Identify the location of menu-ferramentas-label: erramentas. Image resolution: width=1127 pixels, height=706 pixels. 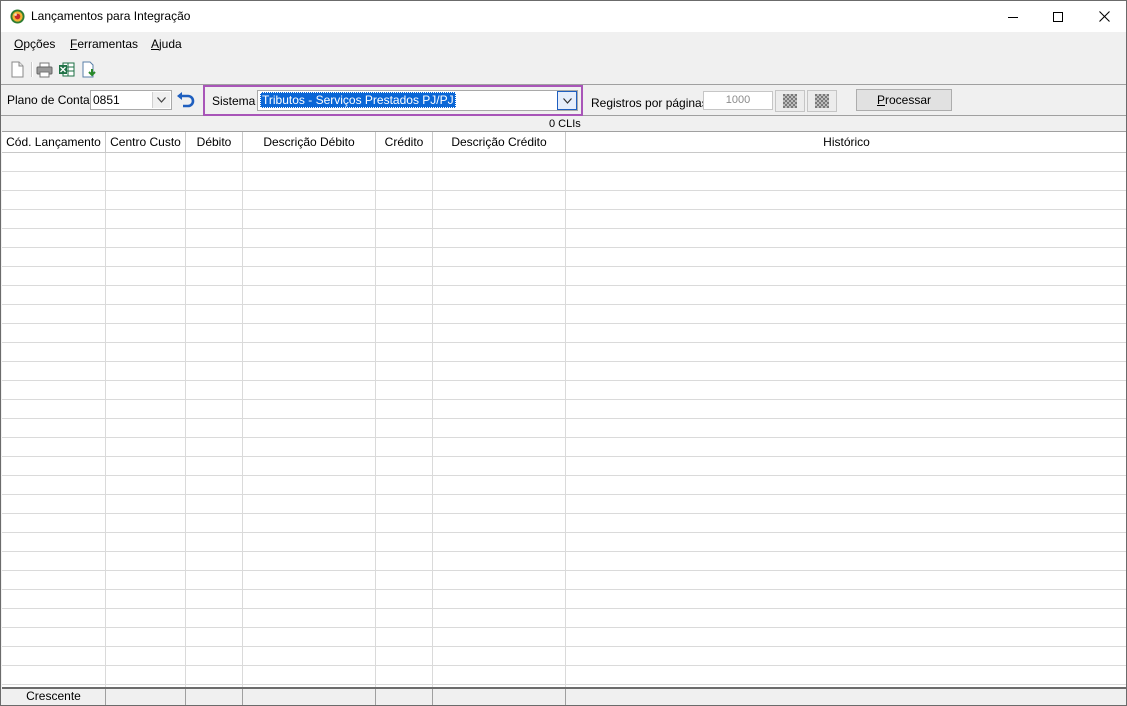
(108, 44).